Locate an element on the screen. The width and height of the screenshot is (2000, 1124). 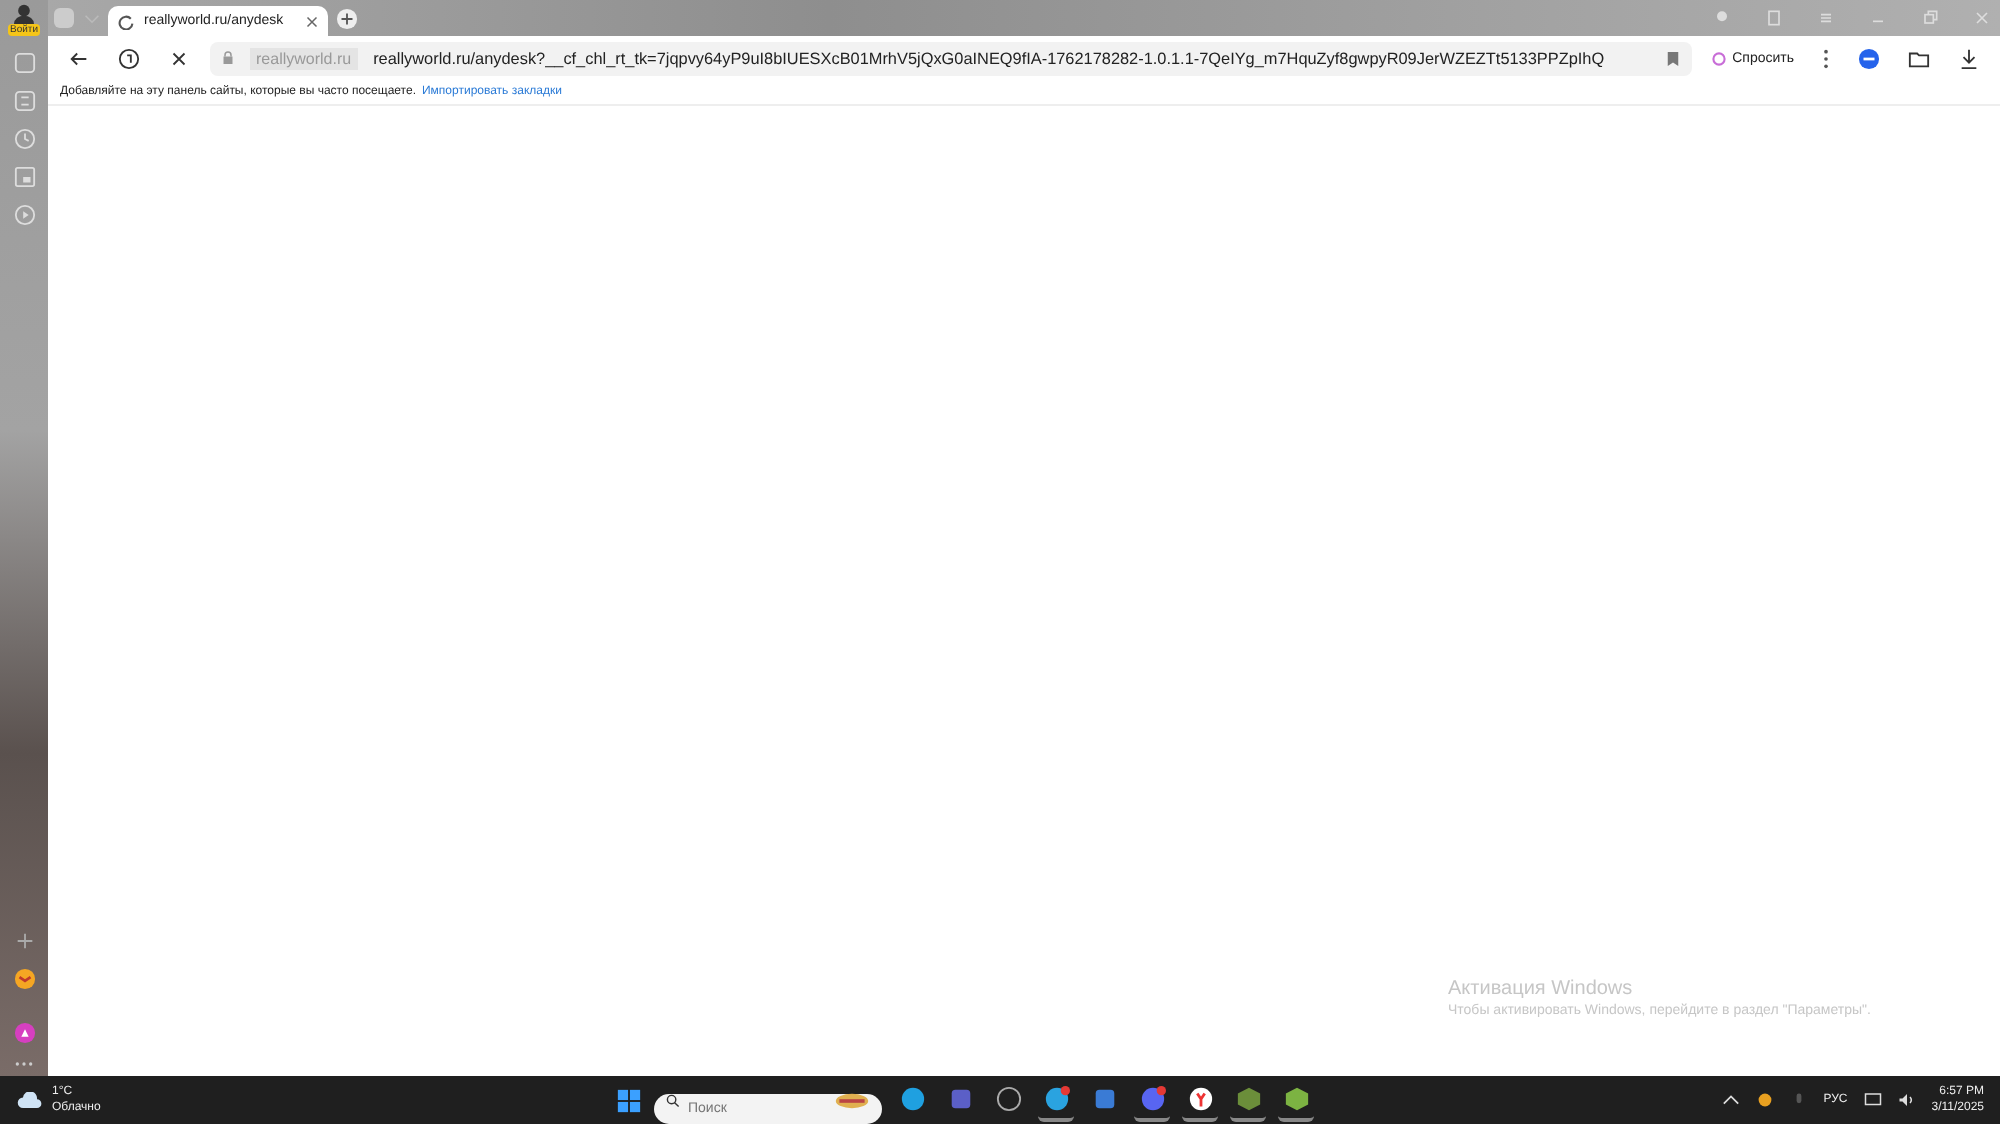
new-tab-icon is located at coordinates (347, 18).